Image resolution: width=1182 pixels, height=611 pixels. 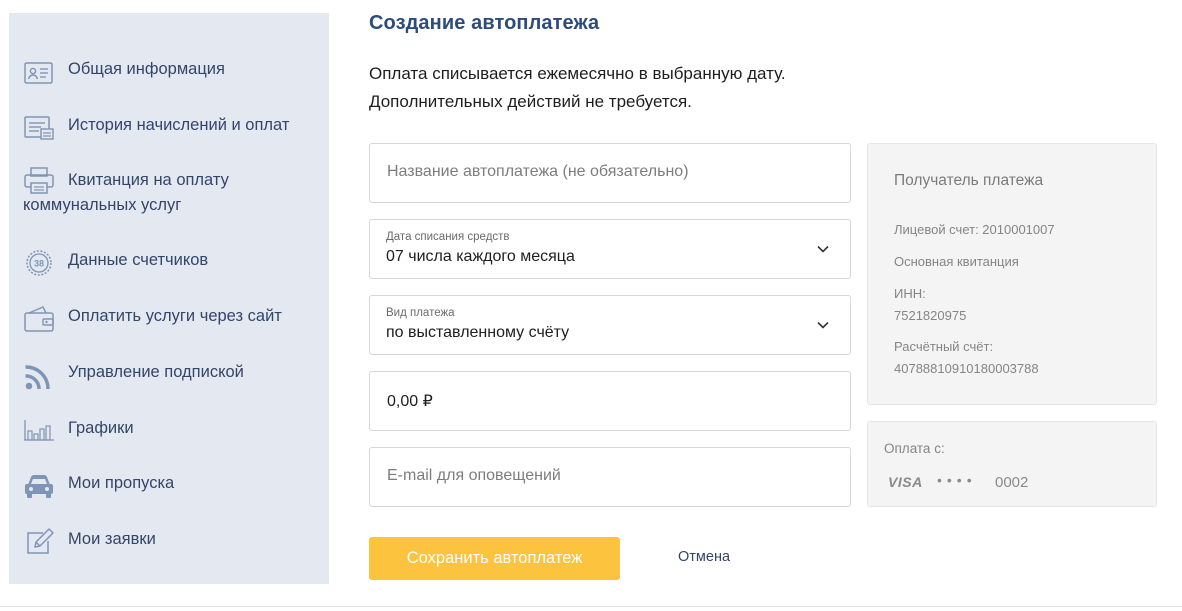 What do you see at coordinates (704, 557) in the screenshot?
I see `cancel-link: Отмена` at bounding box center [704, 557].